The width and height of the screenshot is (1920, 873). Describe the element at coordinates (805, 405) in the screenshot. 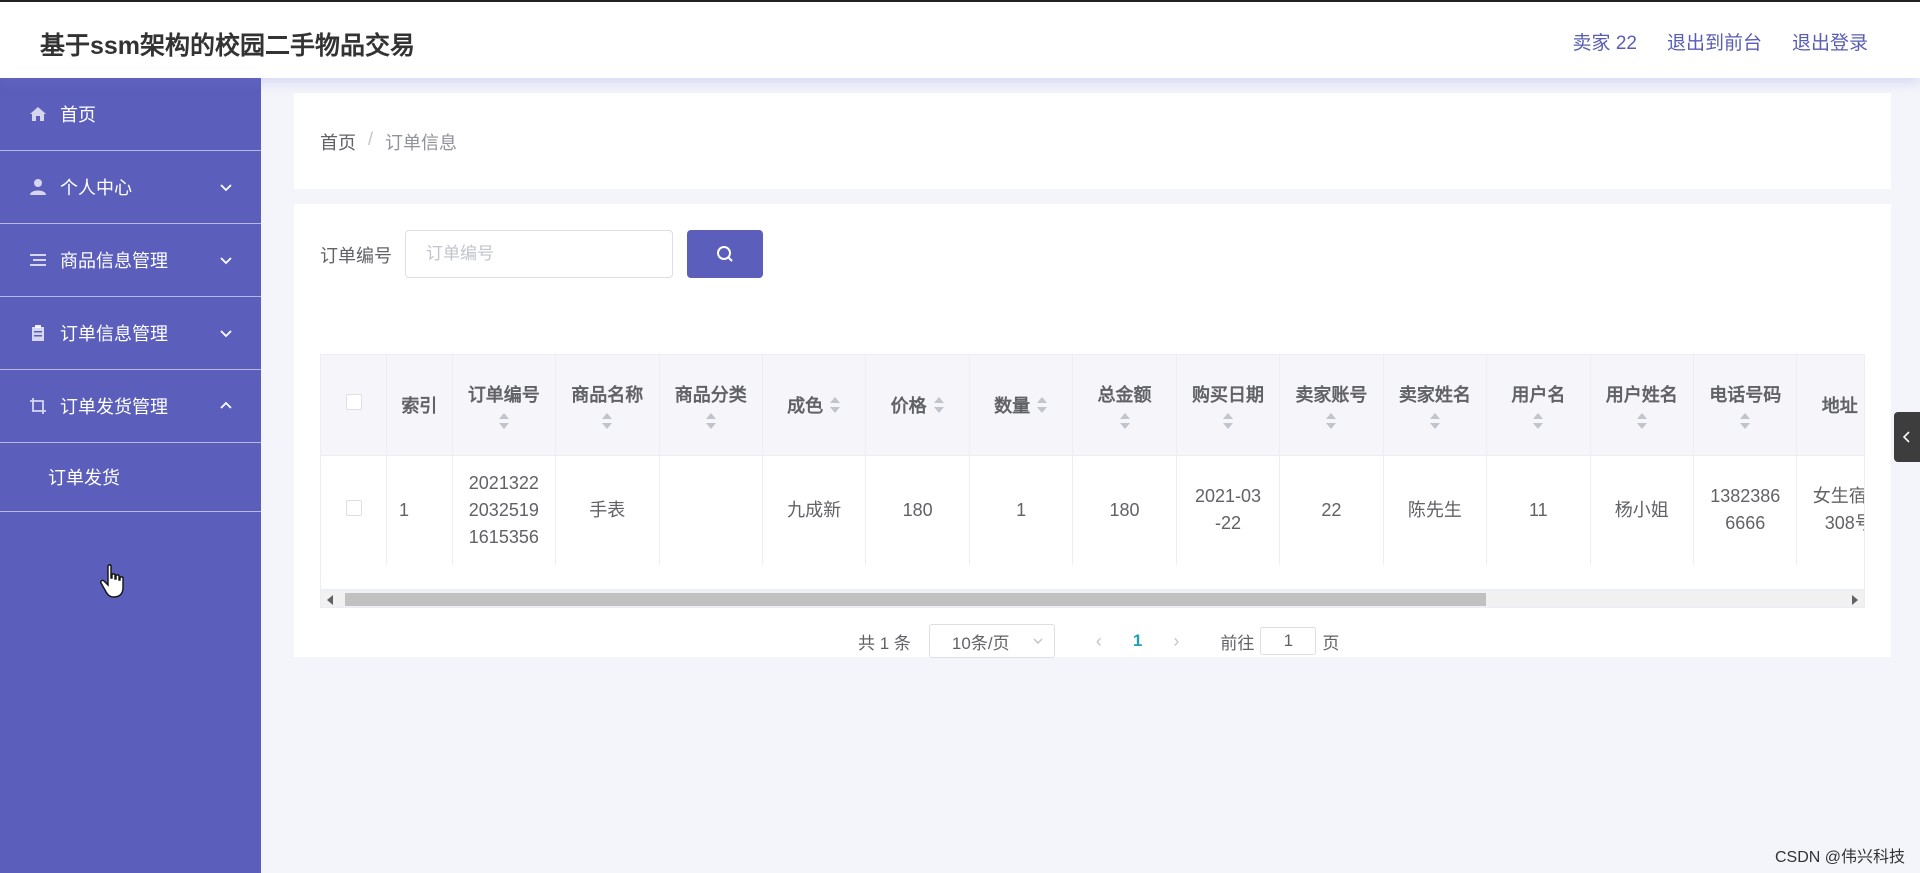

I see `column-header-label: 成色` at that location.